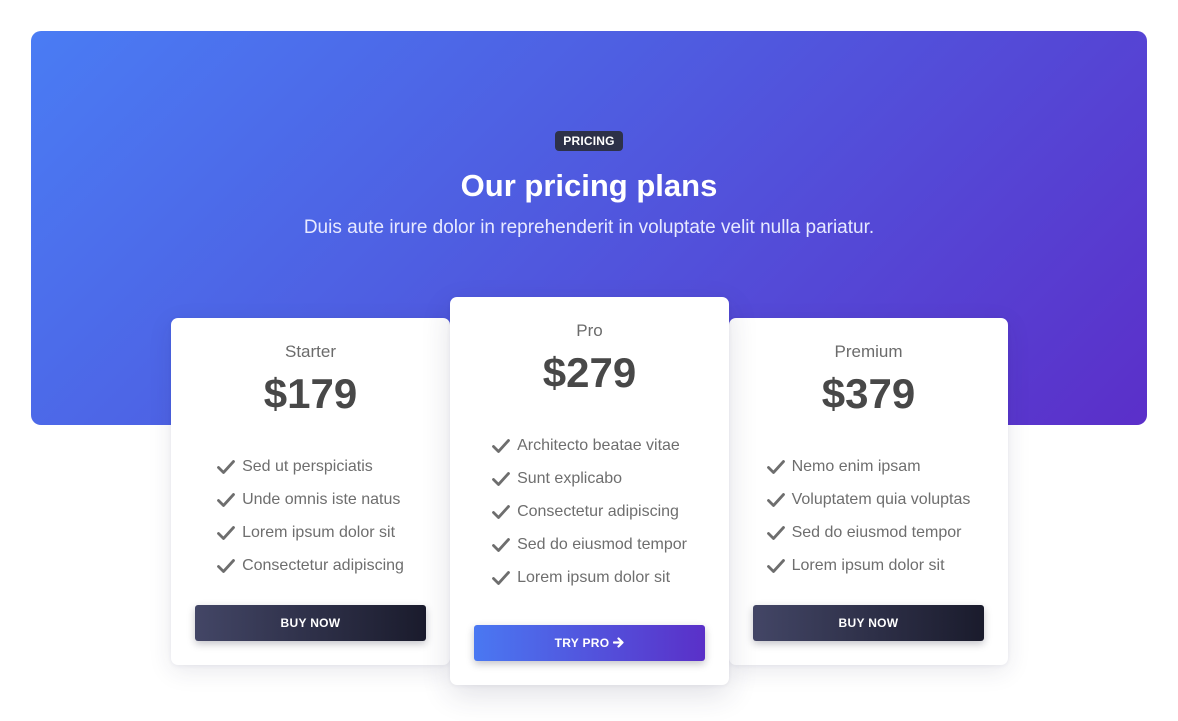 This screenshot has width=1178, height=721. I want to click on arrow-right-icon, so click(618, 643).